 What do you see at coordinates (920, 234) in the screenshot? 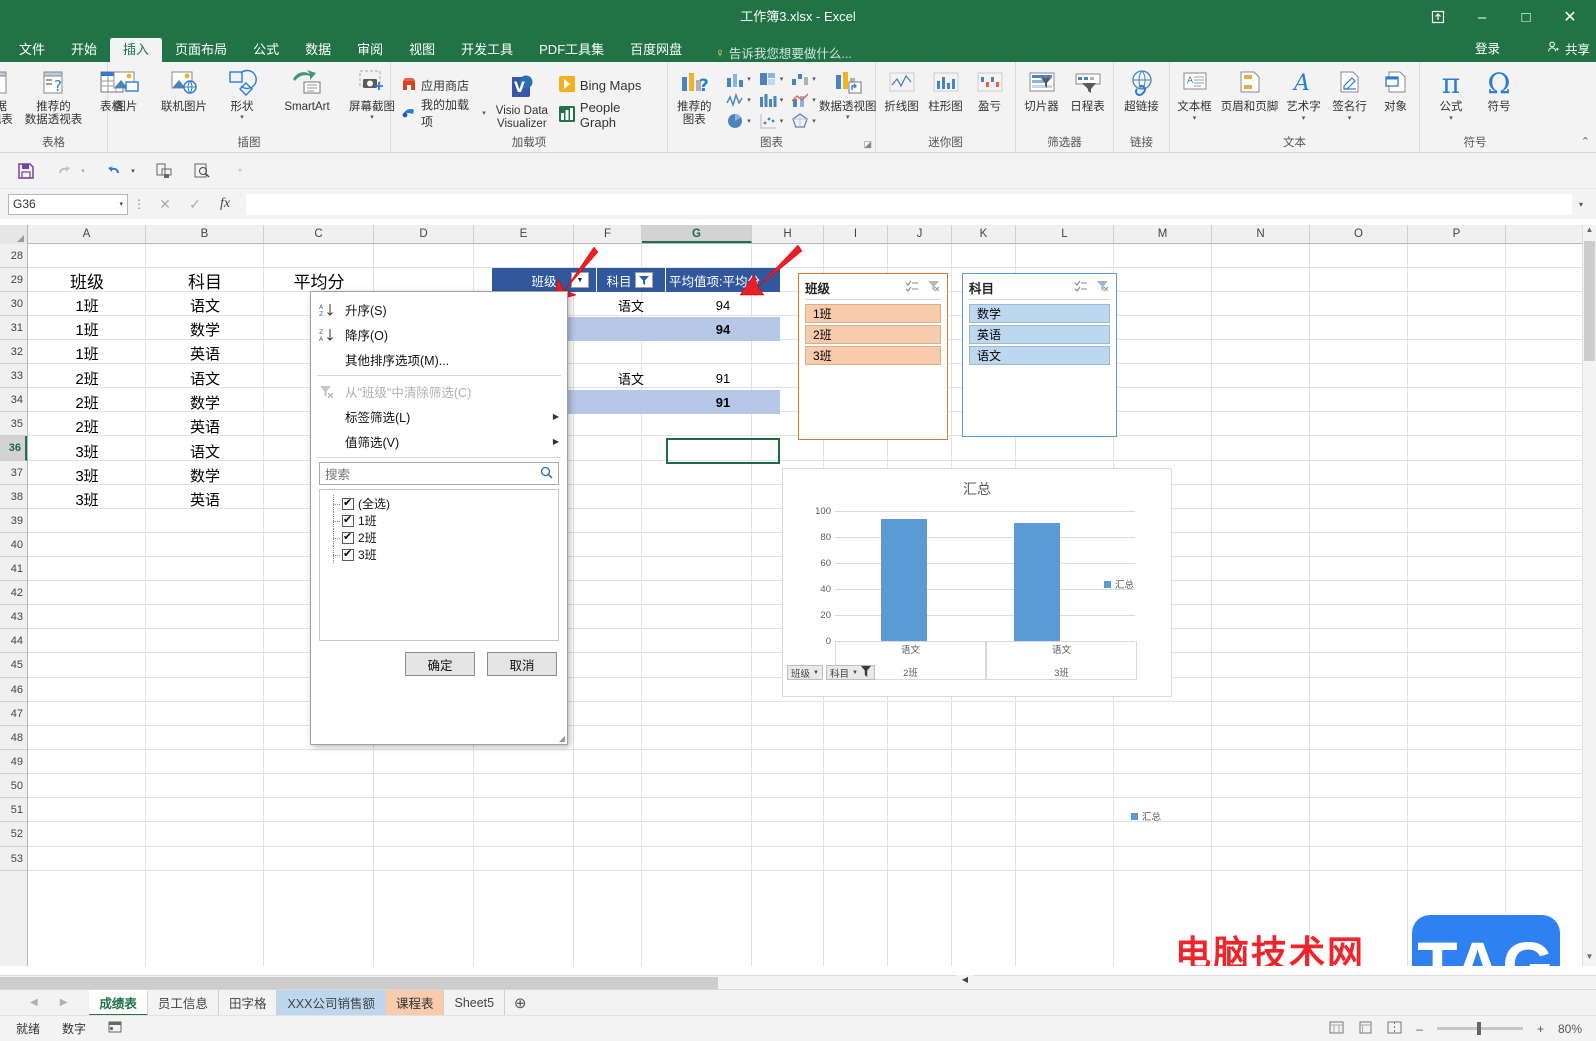
I see `column-header-J: J` at bounding box center [920, 234].